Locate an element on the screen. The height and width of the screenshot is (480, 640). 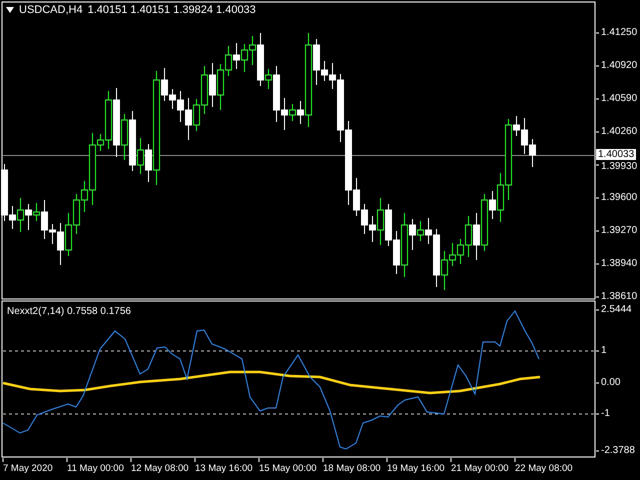
time-axis-label: 22 May 08:00 is located at coordinates (544, 468).